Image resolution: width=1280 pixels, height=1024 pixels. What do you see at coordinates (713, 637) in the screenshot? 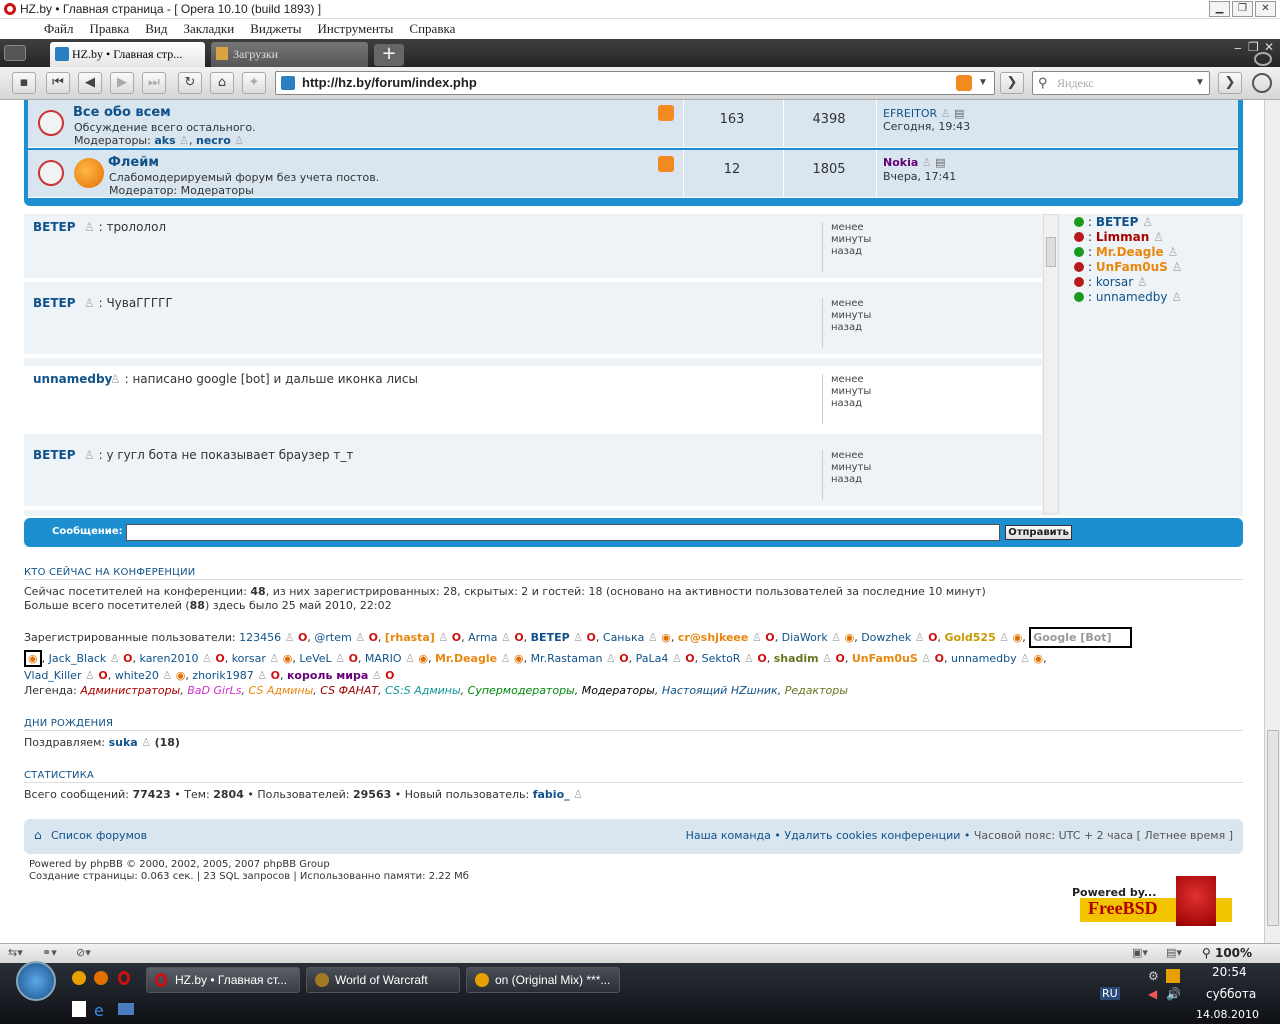
I see `user-link: cr@shjkeee` at bounding box center [713, 637].